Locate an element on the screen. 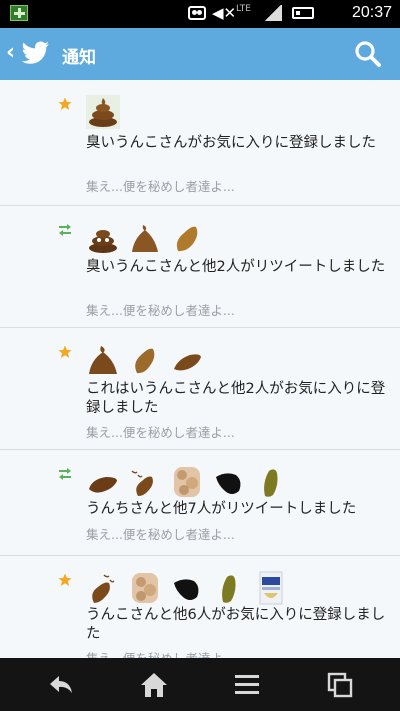 The image size is (400, 711). battery-icon is located at coordinates (303, 13).